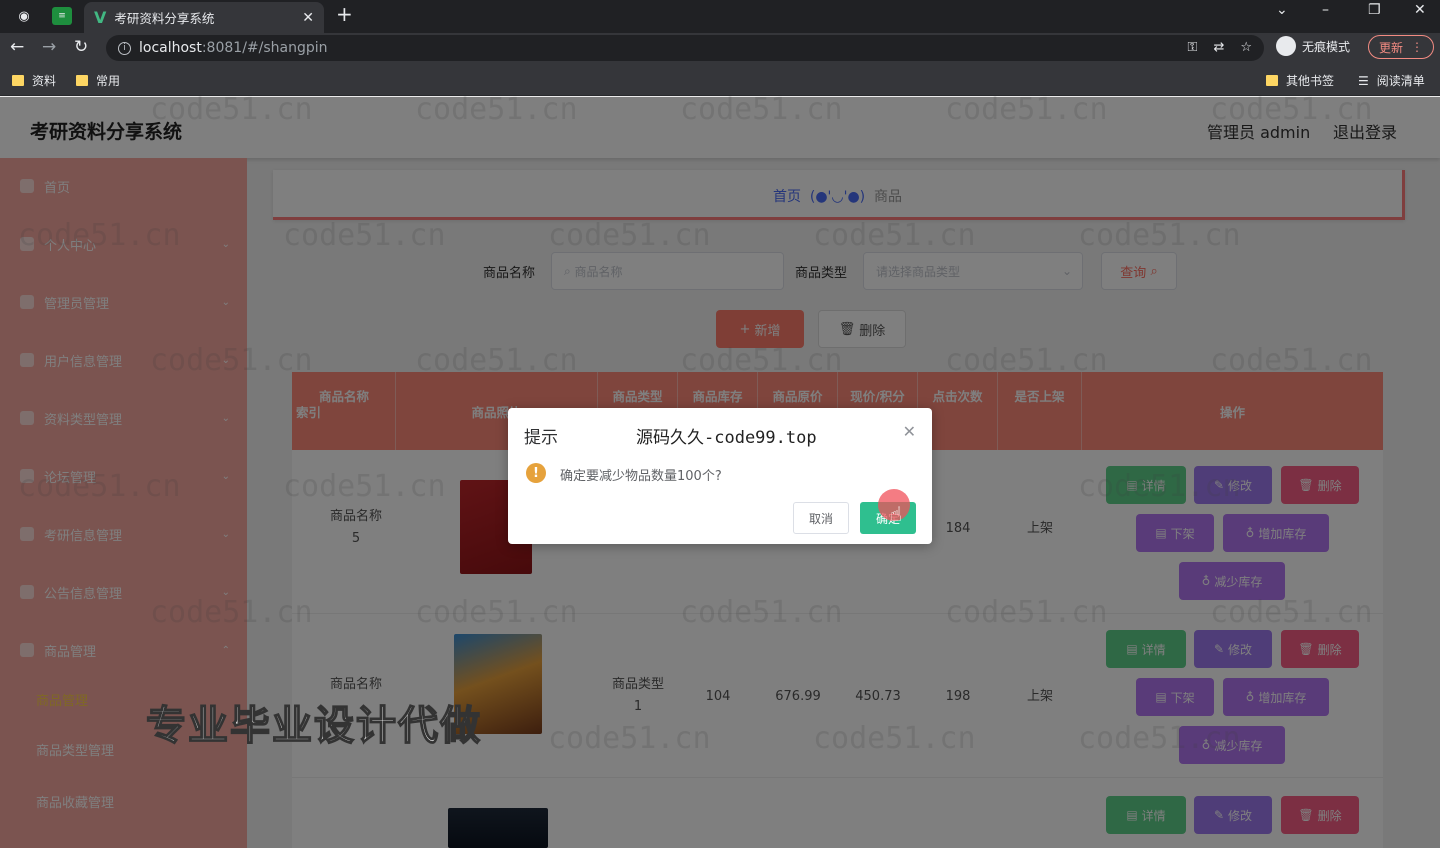 The image size is (1440, 848). What do you see at coordinates (909, 431) in the screenshot?
I see `dialog-close-icon: ✕` at bounding box center [909, 431].